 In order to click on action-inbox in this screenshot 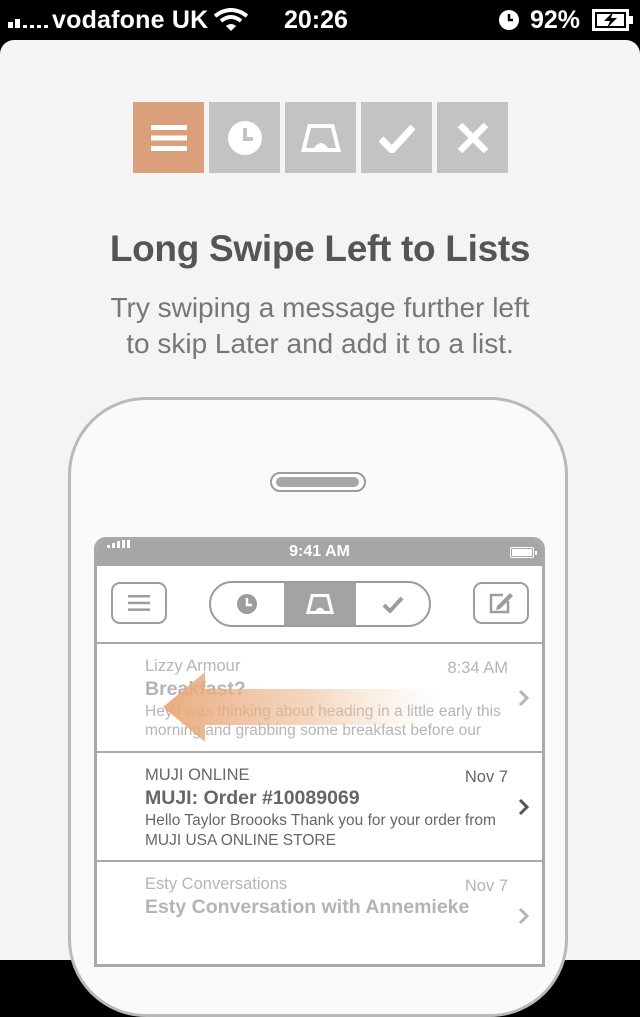, I will do `click(320, 137)`.